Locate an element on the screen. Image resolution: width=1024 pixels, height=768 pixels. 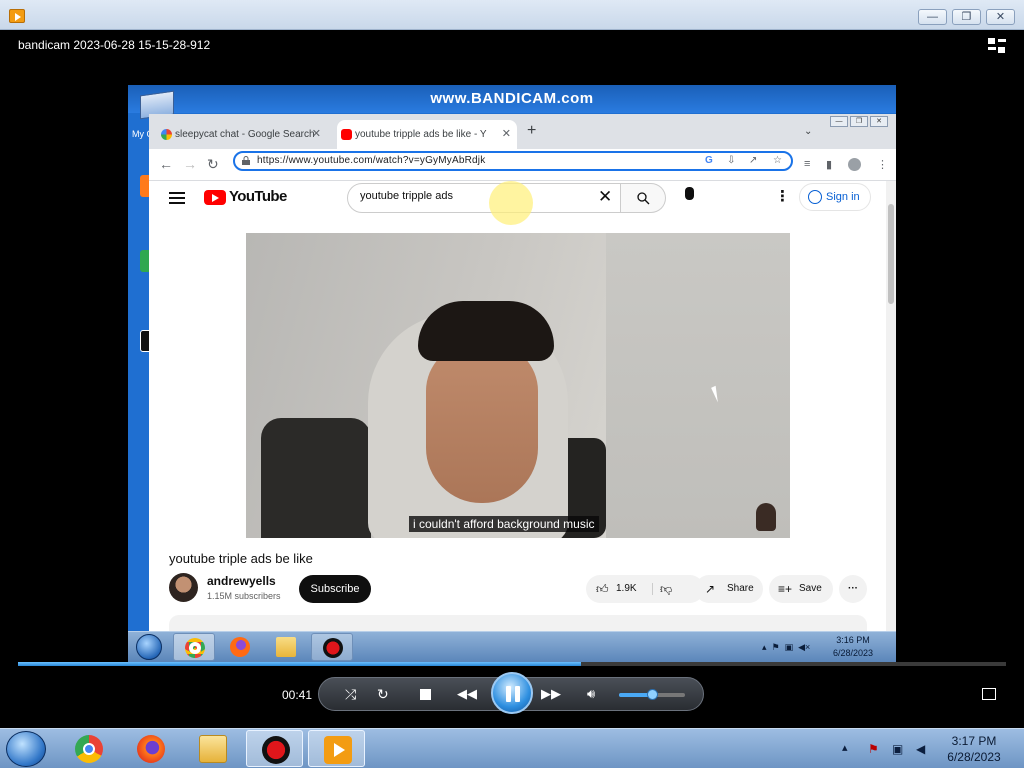
search-query: youtube tripple ads is located at coordinates (406, 196).